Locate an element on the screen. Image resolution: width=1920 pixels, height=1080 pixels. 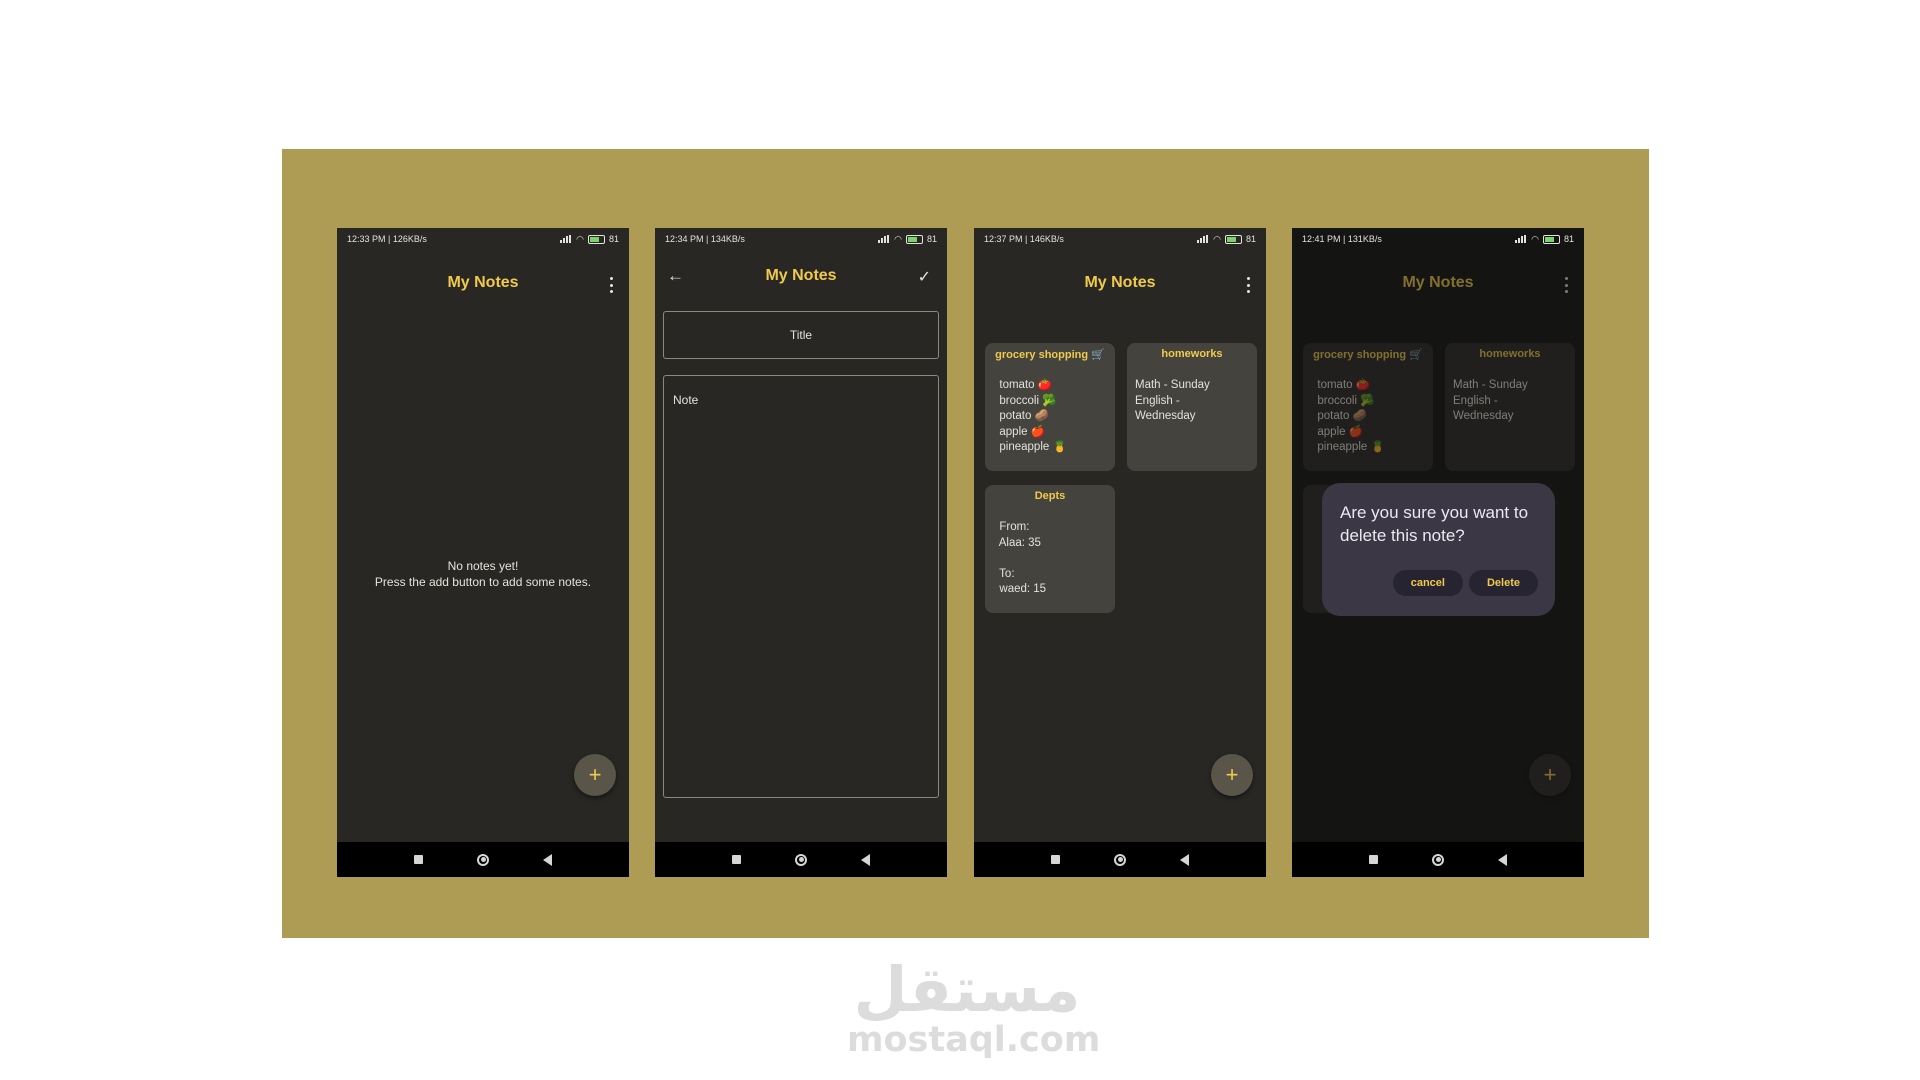
cancel-button: cancel is located at coordinates (1427, 583).